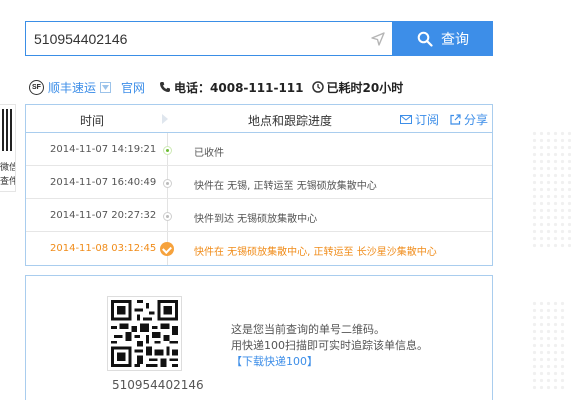 Image resolution: width=571 pixels, height=400 pixels. Describe the element at coordinates (158, 385) in the screenshot. I see `qr-tracking-number: 510954402146` at that location.